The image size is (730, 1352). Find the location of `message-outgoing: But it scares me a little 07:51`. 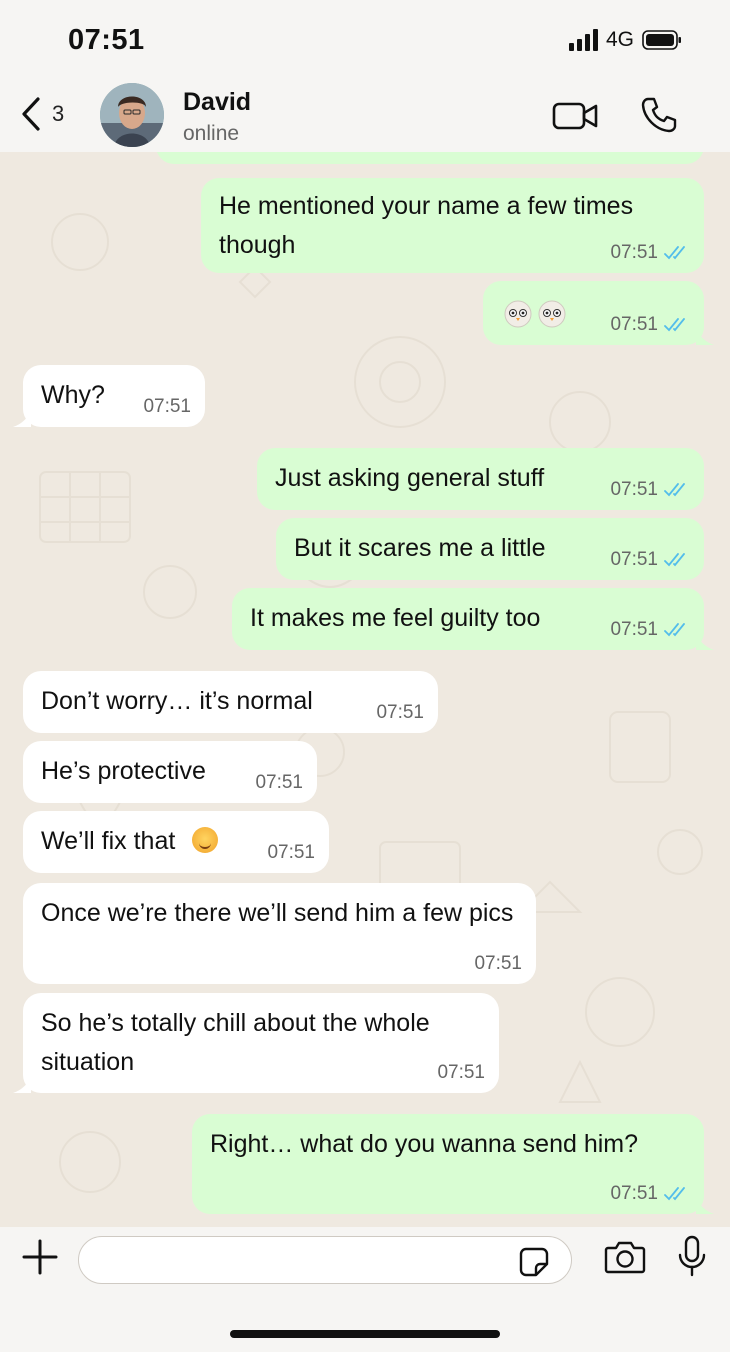

message-outgoing: But it scares me a little 07:51 is located at coordinates (490, 549).